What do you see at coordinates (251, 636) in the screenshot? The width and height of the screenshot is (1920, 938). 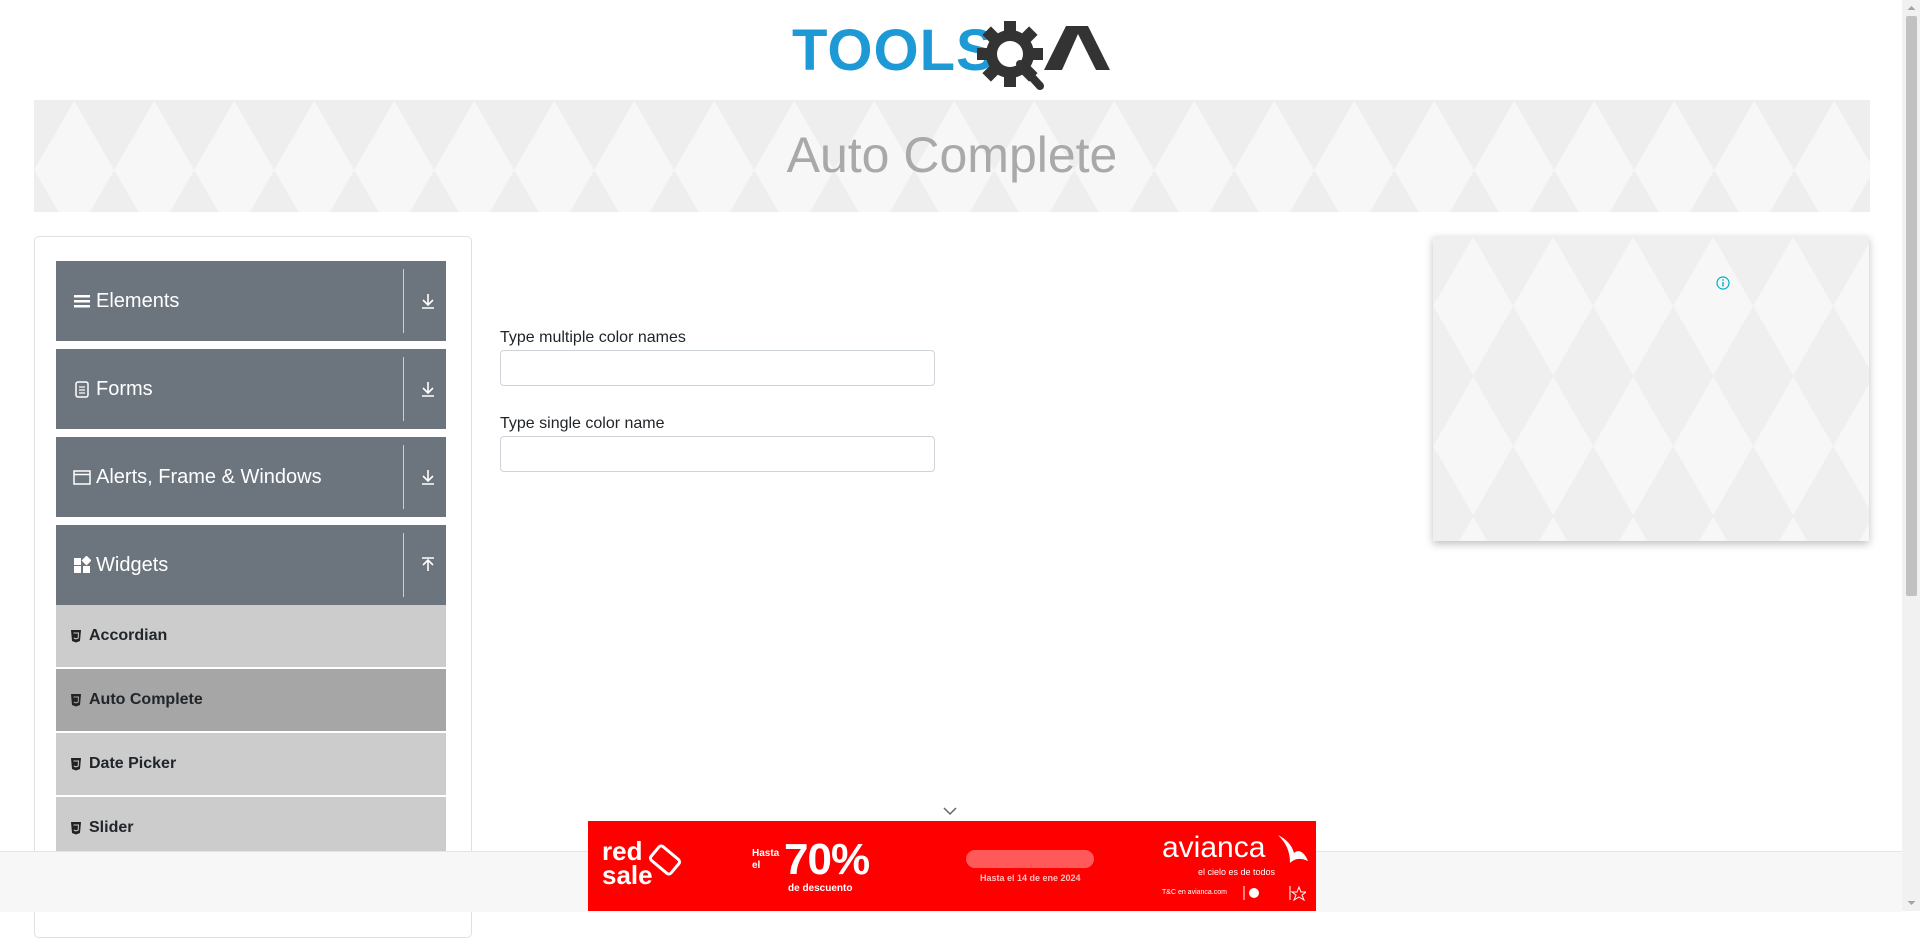 I see `sidebar-item-accordian: Accordian` at bounding box center [251, 636].